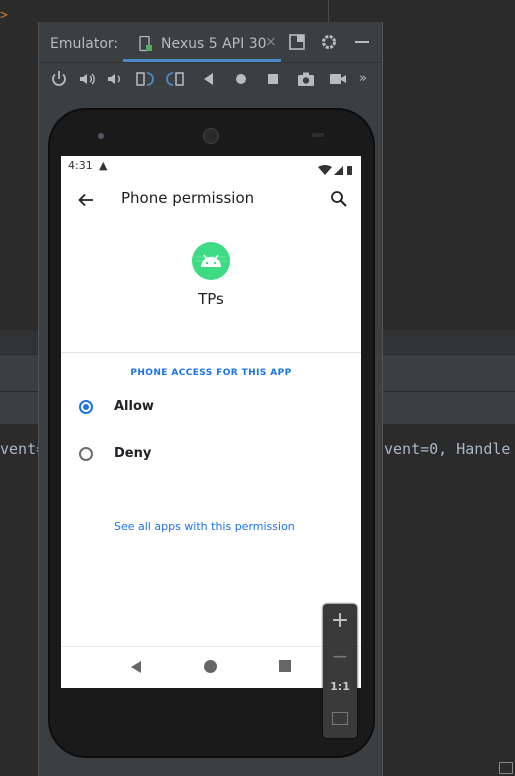 The width and height of the screenshot is (515, 776). I want to click on navigation-bar, so click(211, 667).